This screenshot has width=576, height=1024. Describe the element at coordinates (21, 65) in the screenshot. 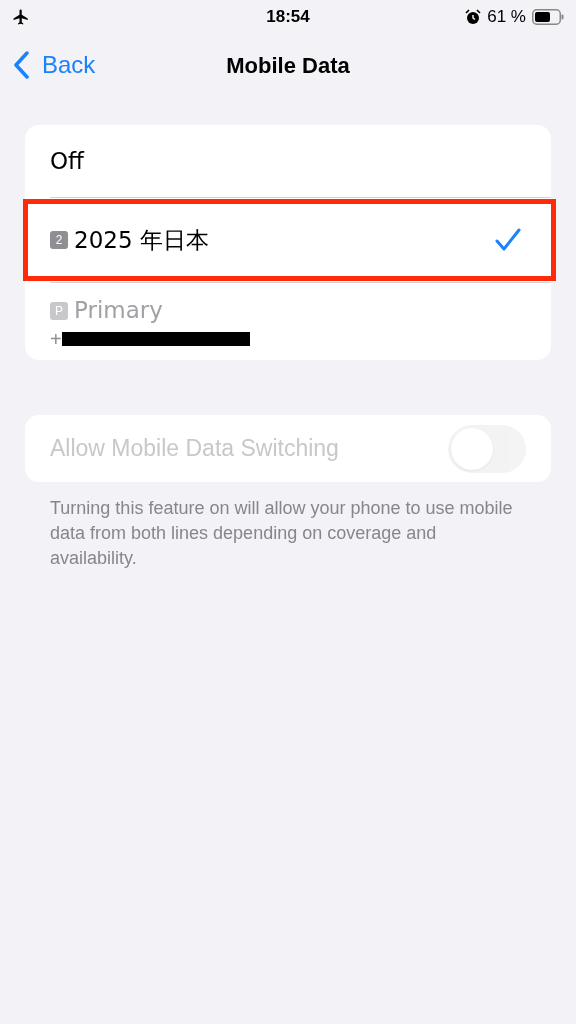

I see `chevron-left-icon` at that location.